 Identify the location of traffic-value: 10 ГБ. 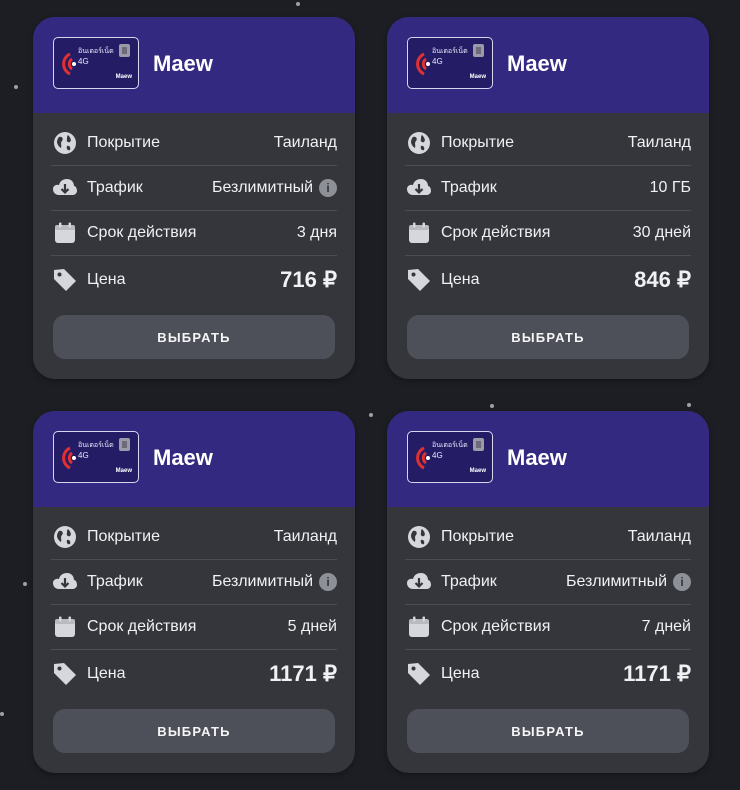
(670, 187).